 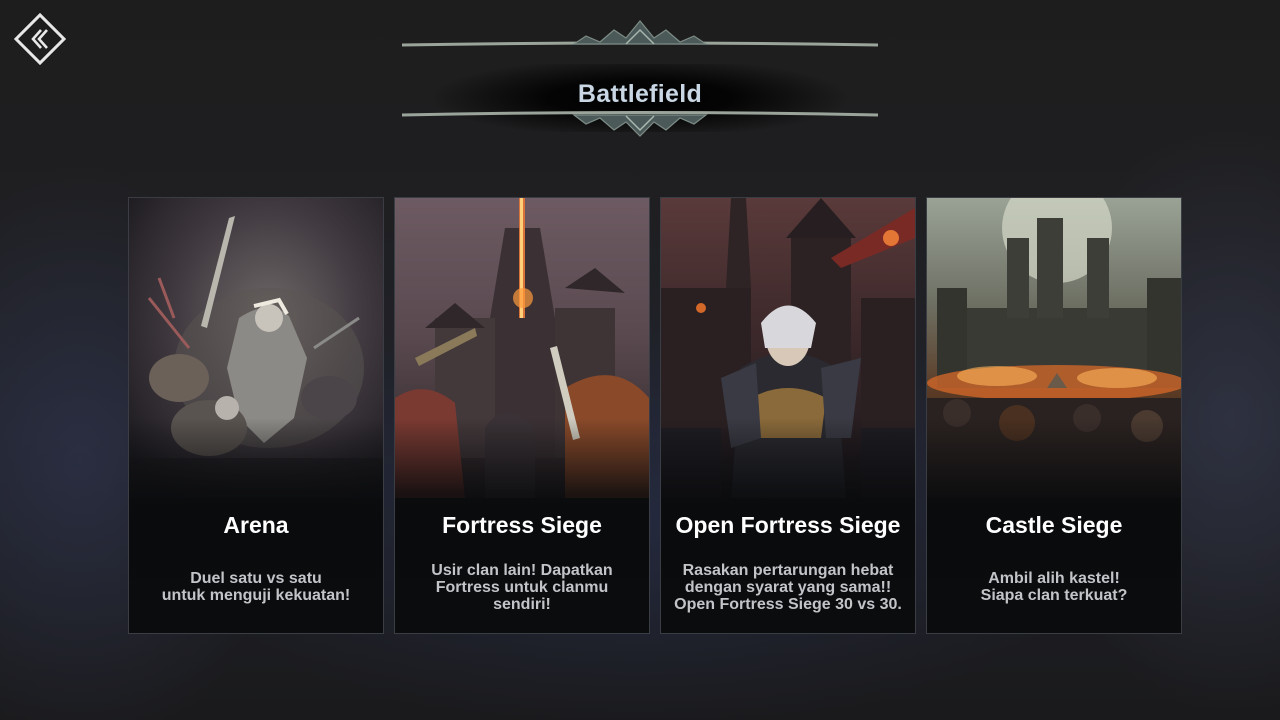 What do you see at coordinates (256, 595) in the screenshot?
I see `description-line: untuk menguji kekuatan!` at bounding box center [256, 595].